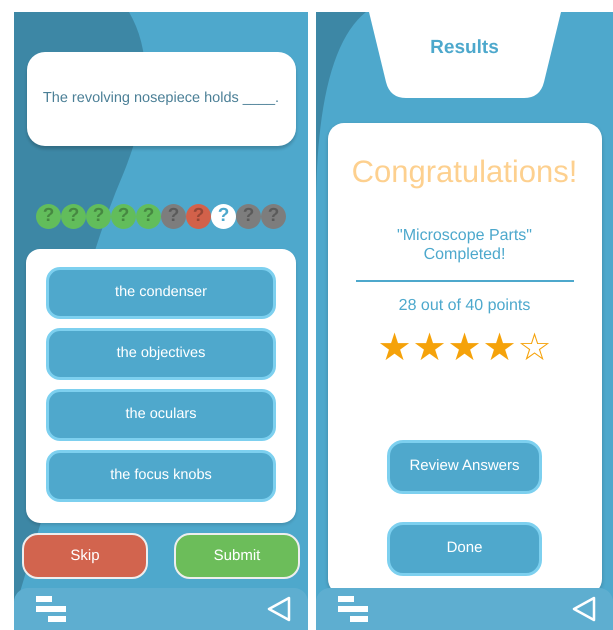  I want to click on skip-button: Skip, so click(85, 556).